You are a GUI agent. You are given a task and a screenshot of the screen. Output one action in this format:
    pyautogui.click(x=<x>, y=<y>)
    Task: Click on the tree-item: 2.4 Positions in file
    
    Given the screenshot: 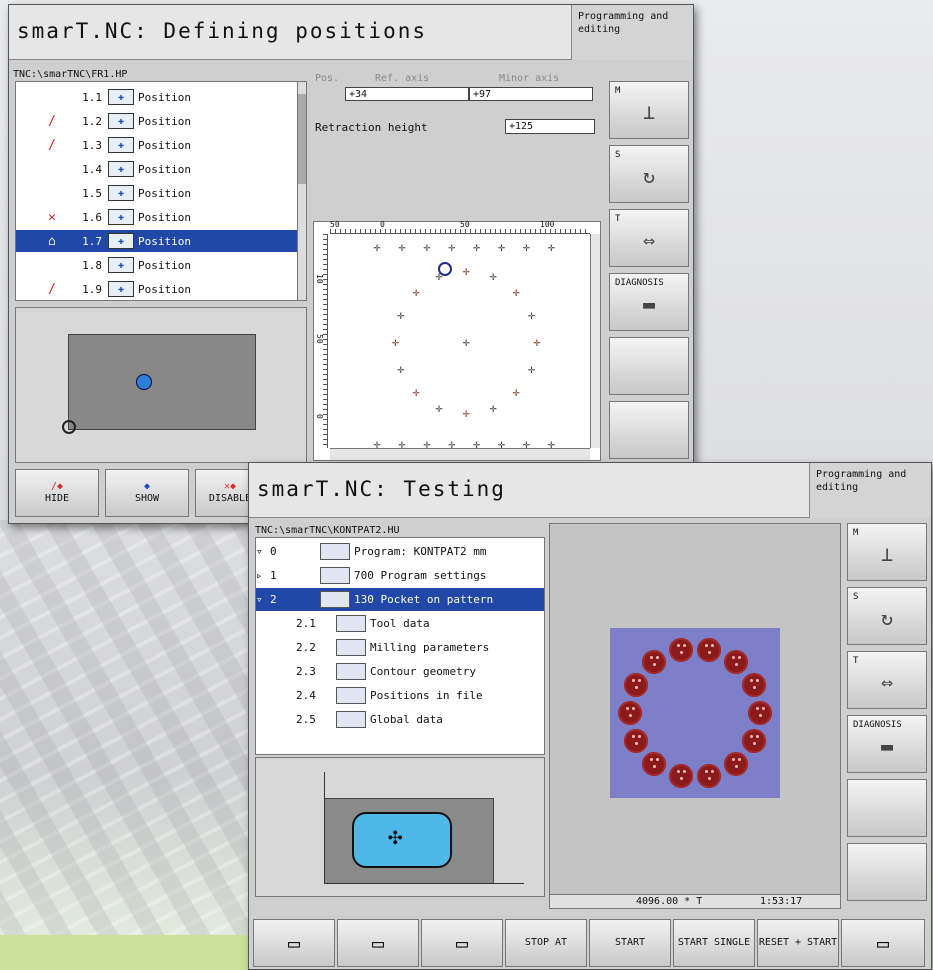 What is the action you would take?
    pyautogui.click(x=400, y=695)
    